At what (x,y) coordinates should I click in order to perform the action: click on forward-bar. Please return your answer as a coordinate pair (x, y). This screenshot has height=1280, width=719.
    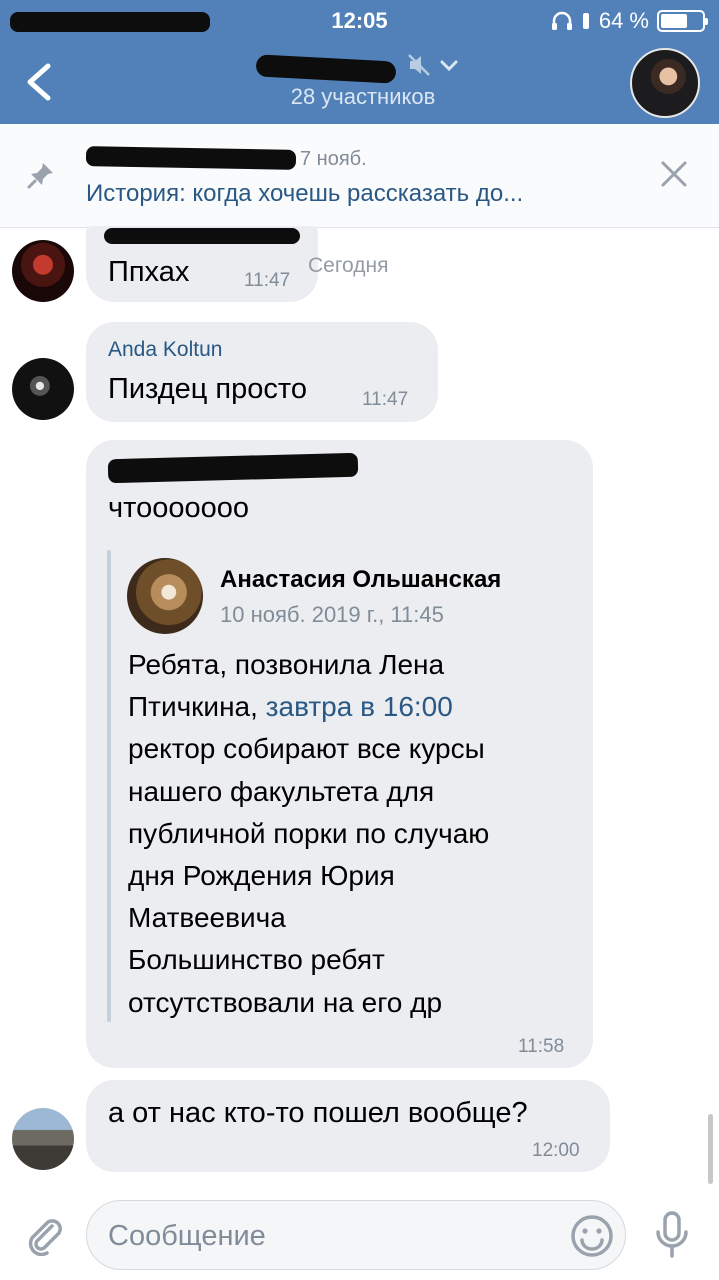
    Looking at the image, I should click on (109, 786).